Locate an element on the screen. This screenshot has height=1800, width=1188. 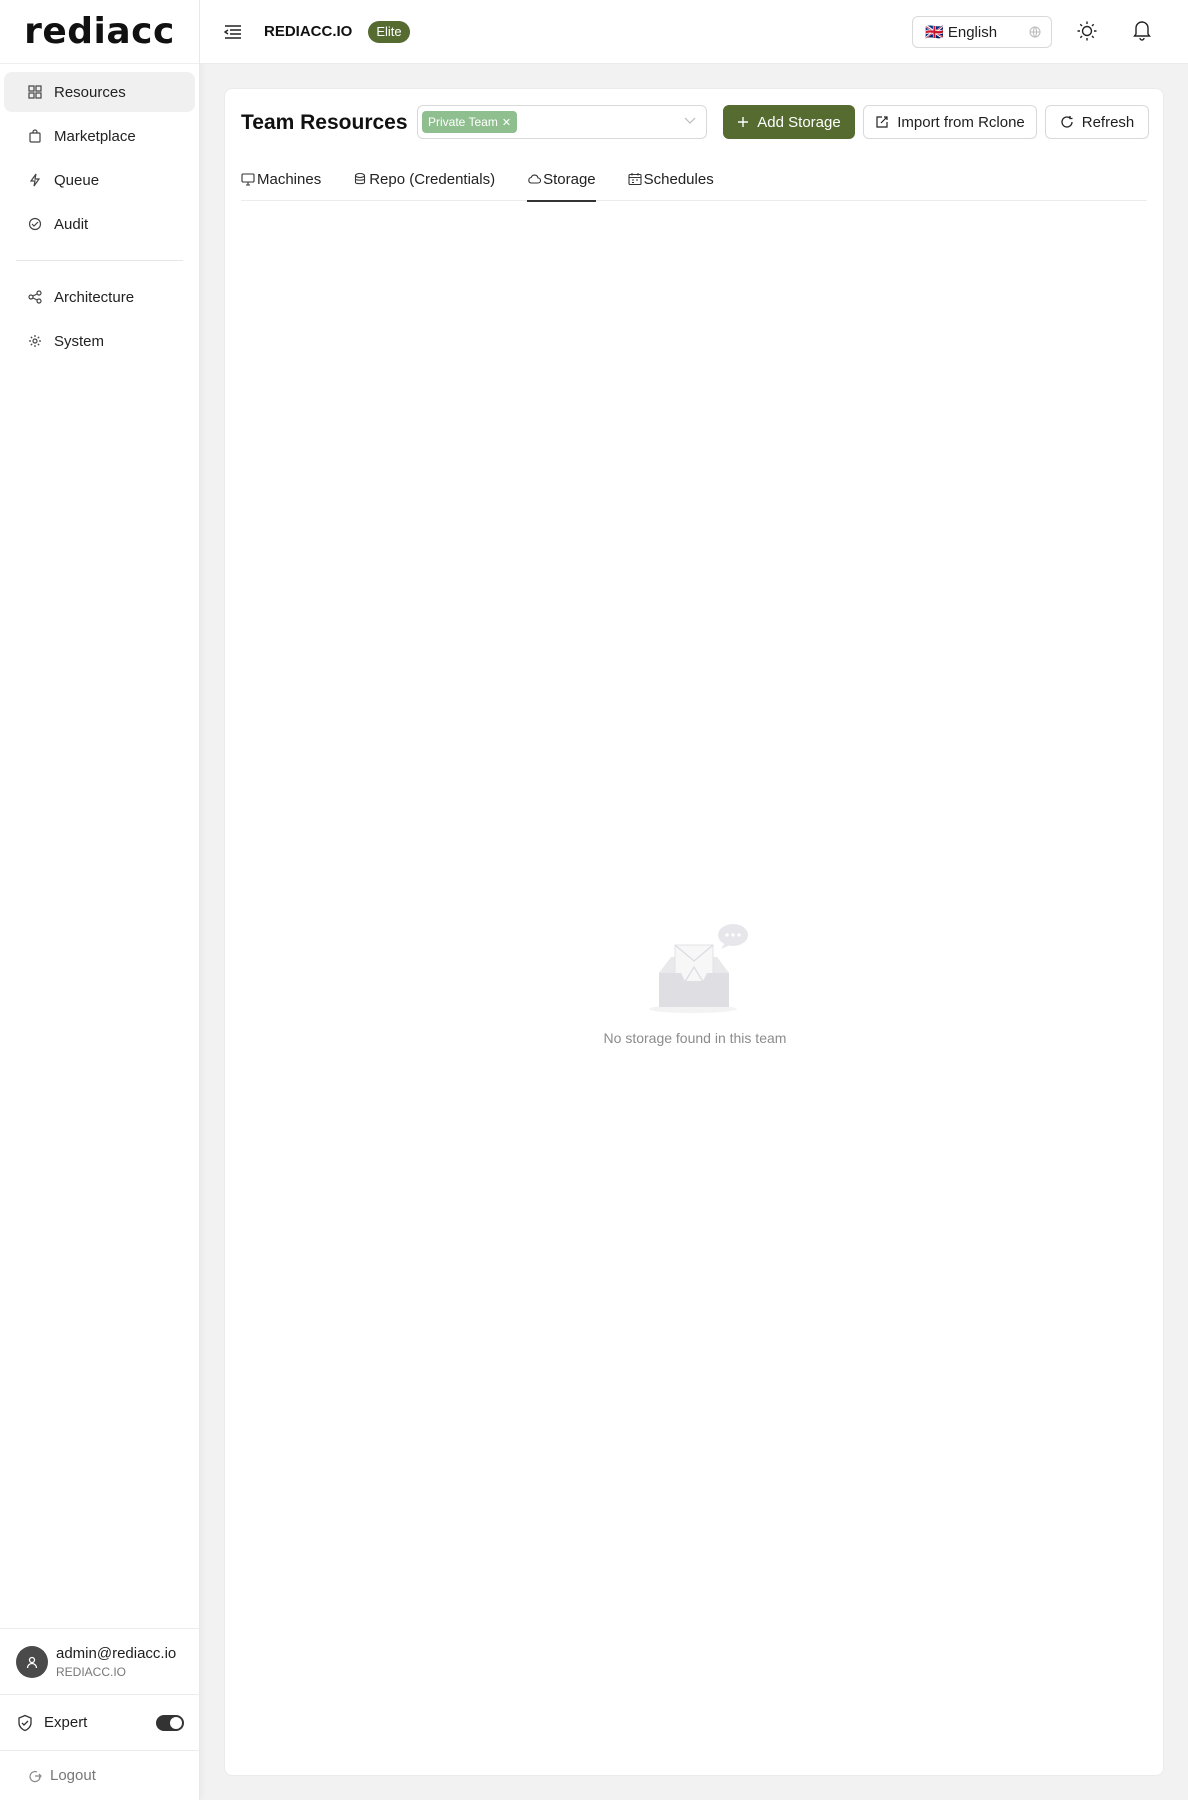
logo-text: rediacc is located at coordinates (99, 31).